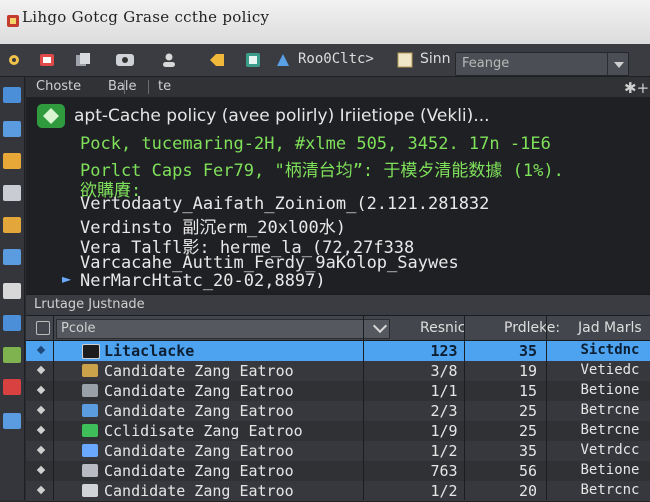 The height and width of the screenshot is (502, 650). What do you see at coordinates (223, 328) in the screenshot?
I see `package-filter-input: Pcole` at bounding box center [223, 328].